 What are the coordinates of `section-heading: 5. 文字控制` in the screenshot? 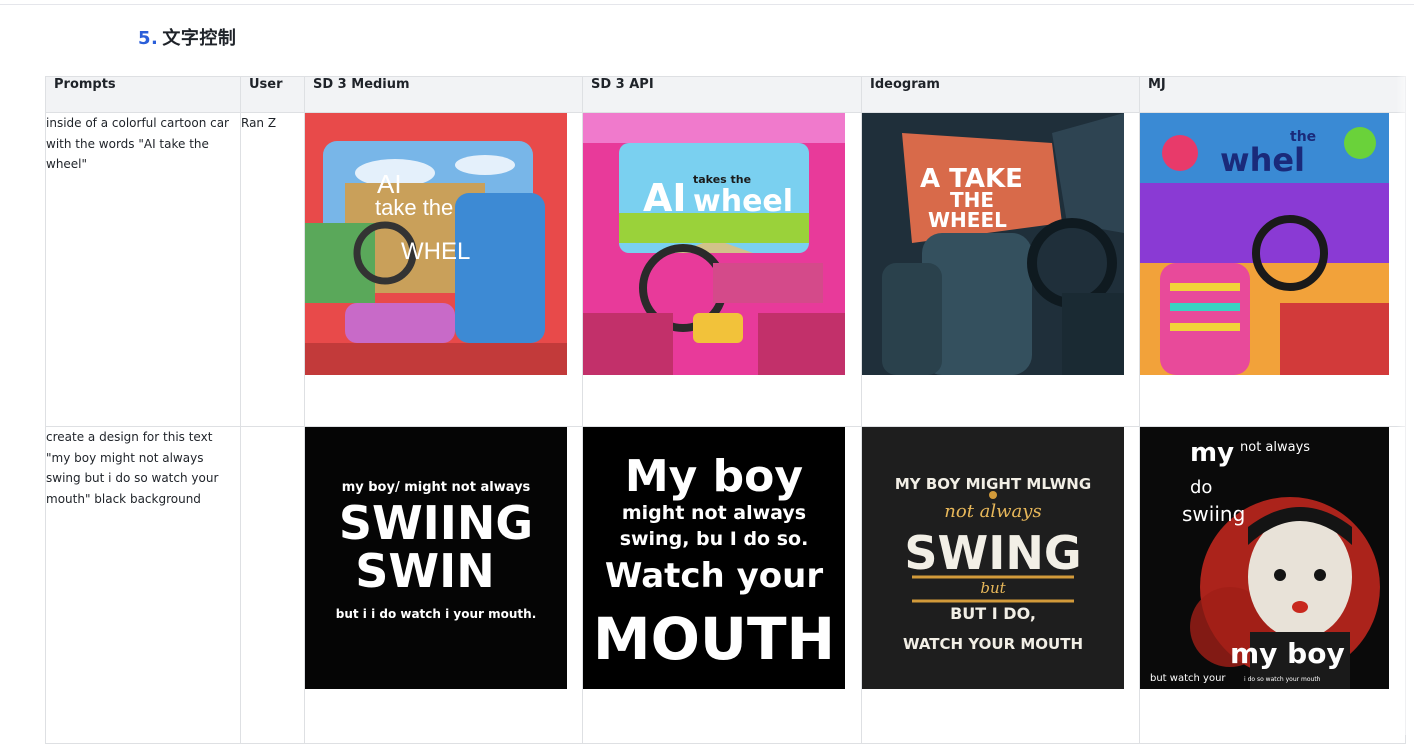 It's located at (187, 37).